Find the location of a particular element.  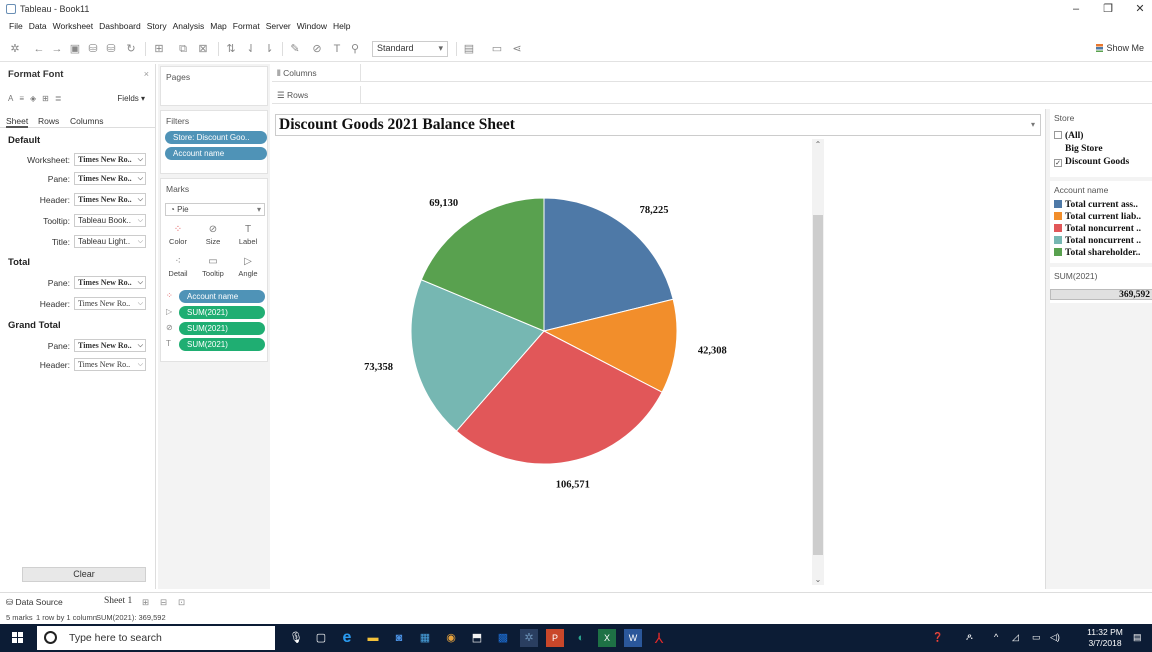

people-icon: ዶ is located at coordinates (969, 637).